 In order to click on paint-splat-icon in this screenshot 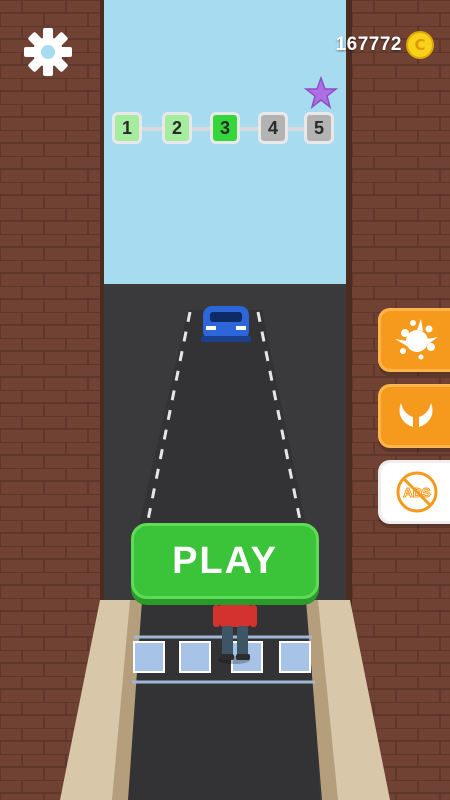, I will do `click(416, 339)`.